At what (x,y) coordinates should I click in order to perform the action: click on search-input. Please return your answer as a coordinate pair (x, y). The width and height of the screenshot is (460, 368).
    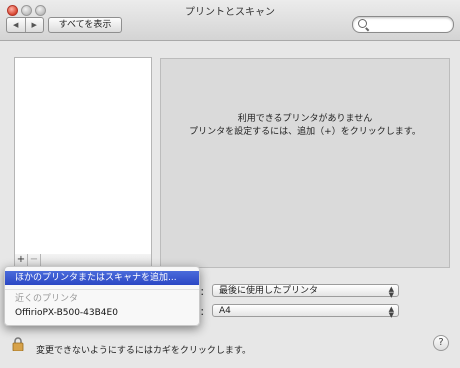
    Looking at the image, I should click on (411, 25).